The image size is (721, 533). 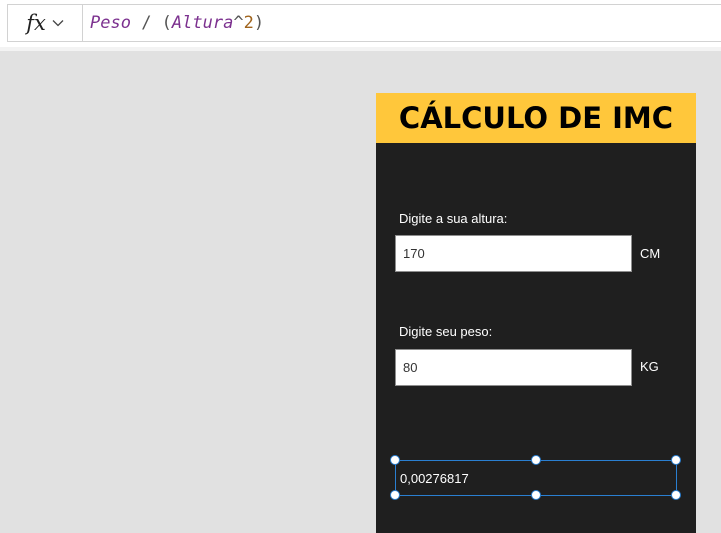 What do you see at coordinates (453, 218) in the screenshot?
I see `height-label: Digite a sua altura:` at bounding box center [453, 218].